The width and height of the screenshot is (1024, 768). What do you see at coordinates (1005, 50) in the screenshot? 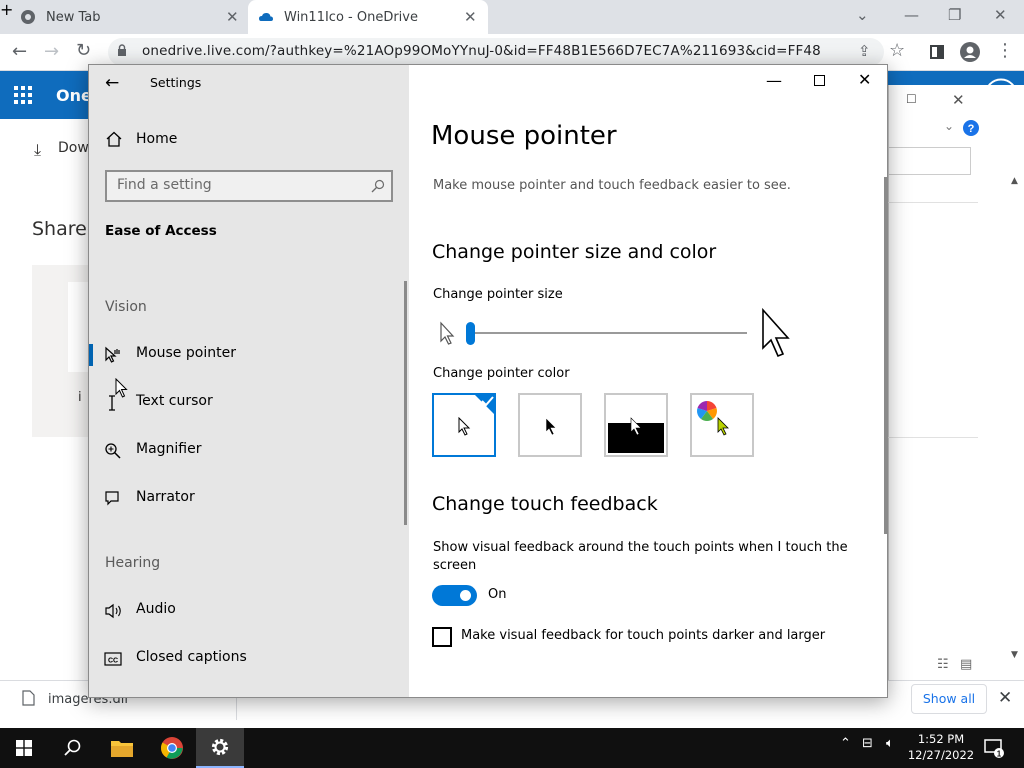
I see `menu-kebab-icon: ⋮` at bounding box center [1005, 50].